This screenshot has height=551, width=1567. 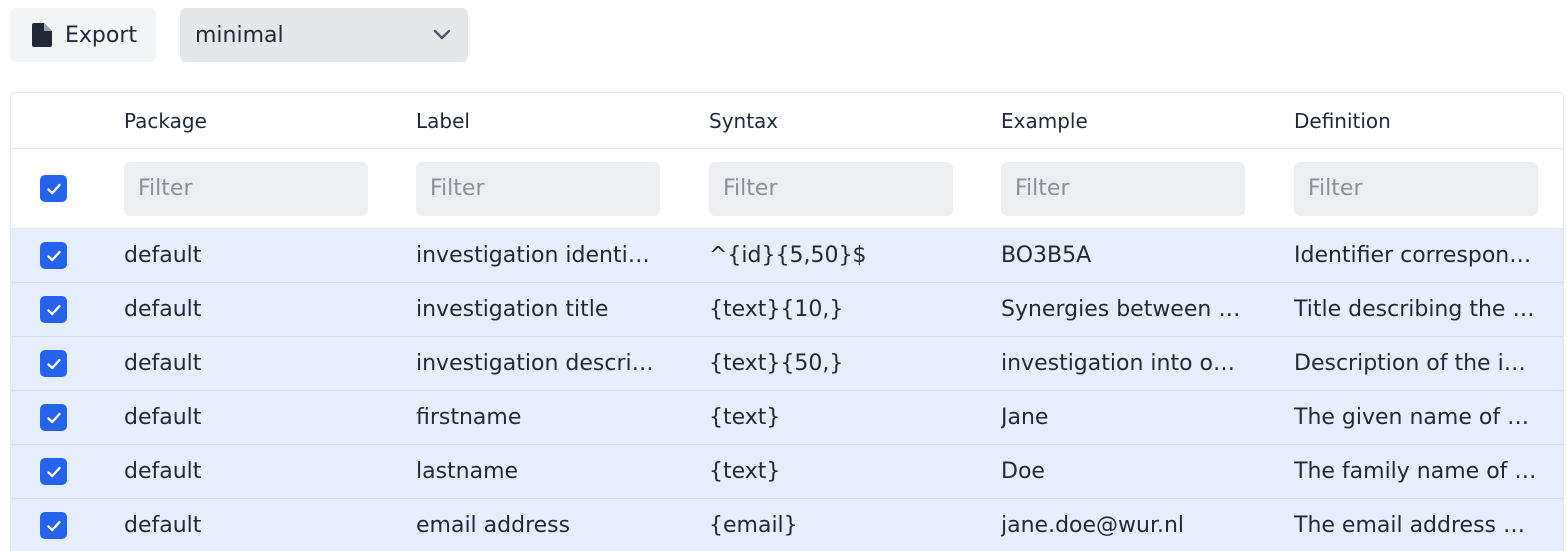 What do you see at coordinates (467, 471) in the screenshot?
I see `cell-label: lastname` at bounding box center [467, 471].